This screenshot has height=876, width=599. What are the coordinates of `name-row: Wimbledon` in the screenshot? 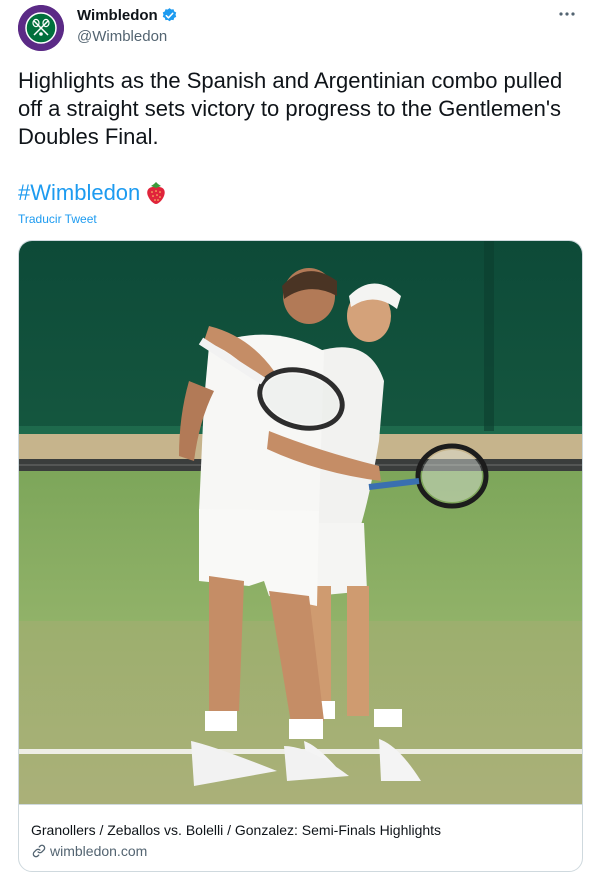 It's located at (127, 15).